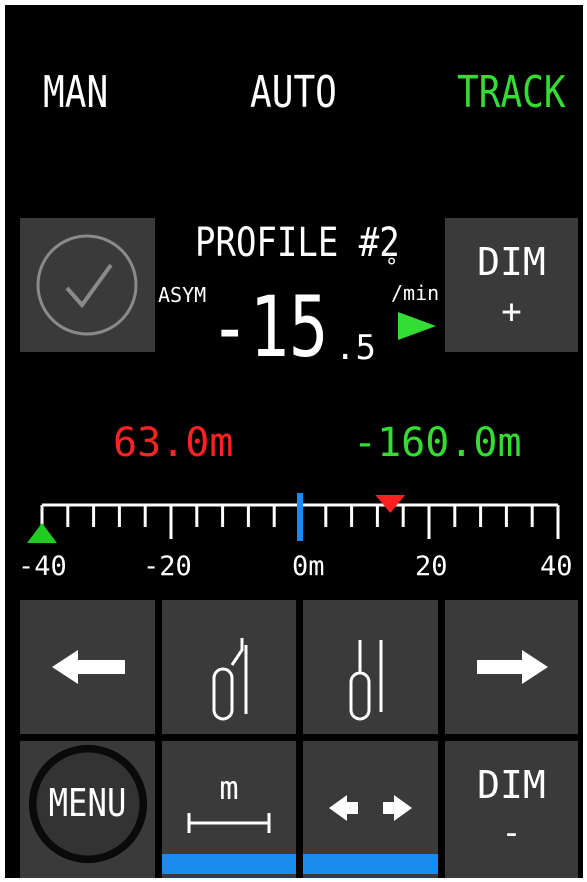 The height and width of the screenshot is (882, 587). I want to click on arrow-right-icon, so click(512, 667).